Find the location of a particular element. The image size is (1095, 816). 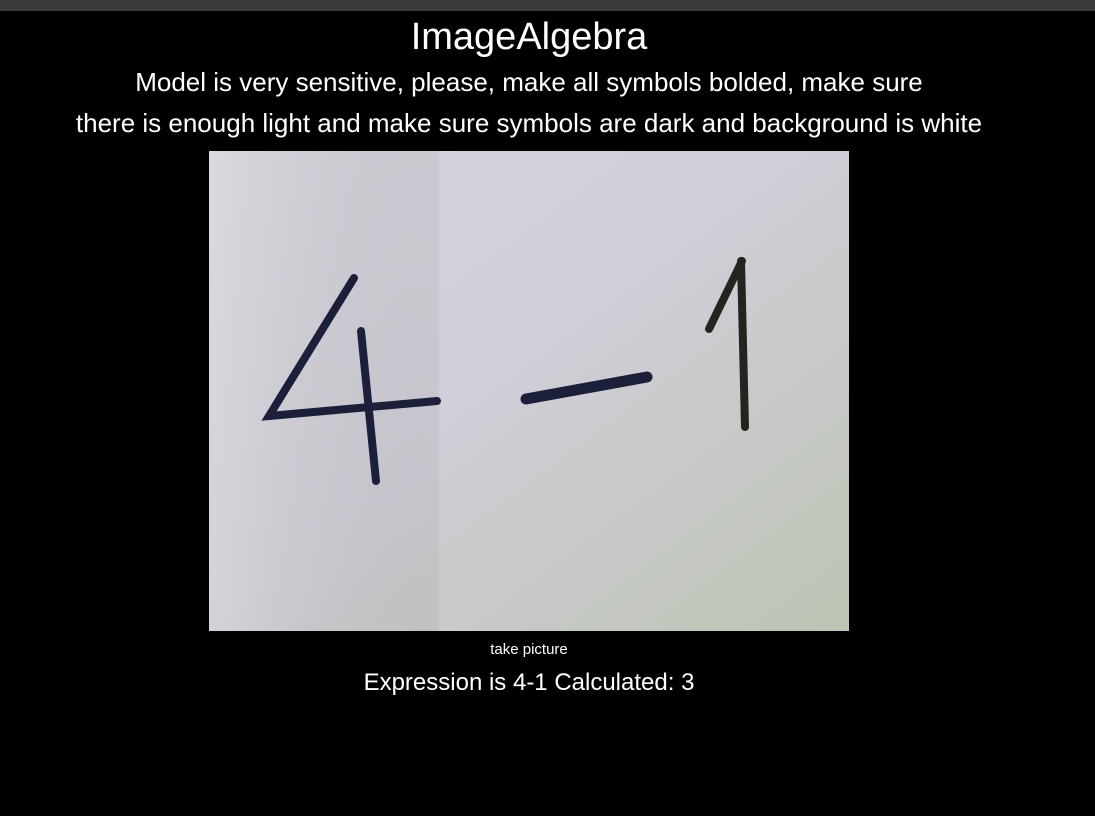

top-bar is located at coordinates (547, 5).